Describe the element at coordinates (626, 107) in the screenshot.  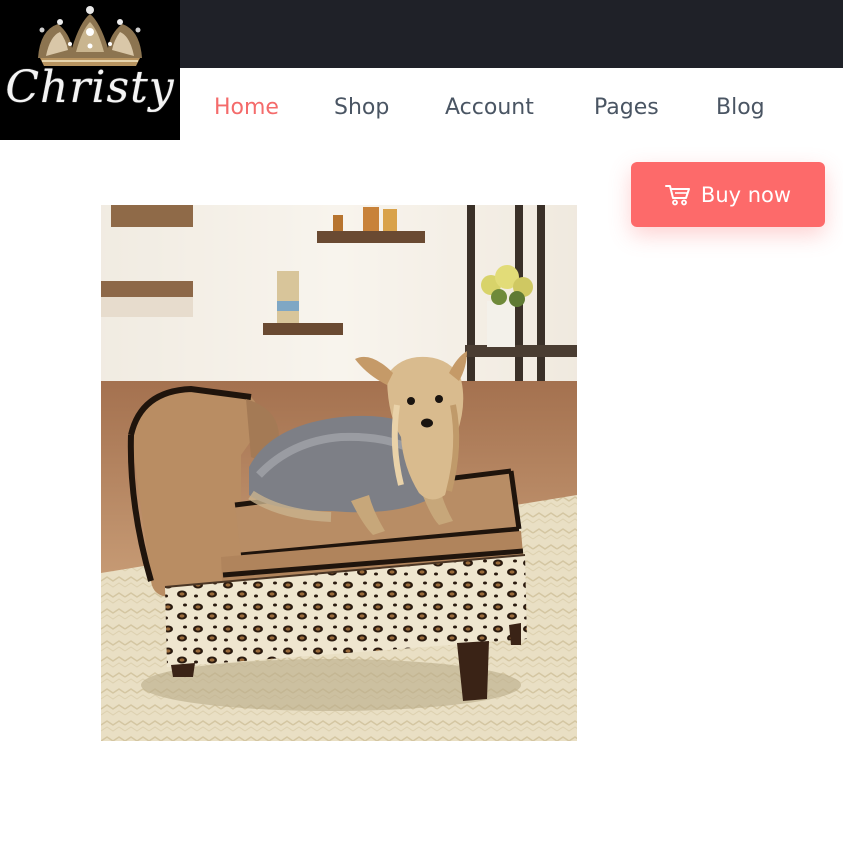
I see `nav-item-pages: Pages` at that location.